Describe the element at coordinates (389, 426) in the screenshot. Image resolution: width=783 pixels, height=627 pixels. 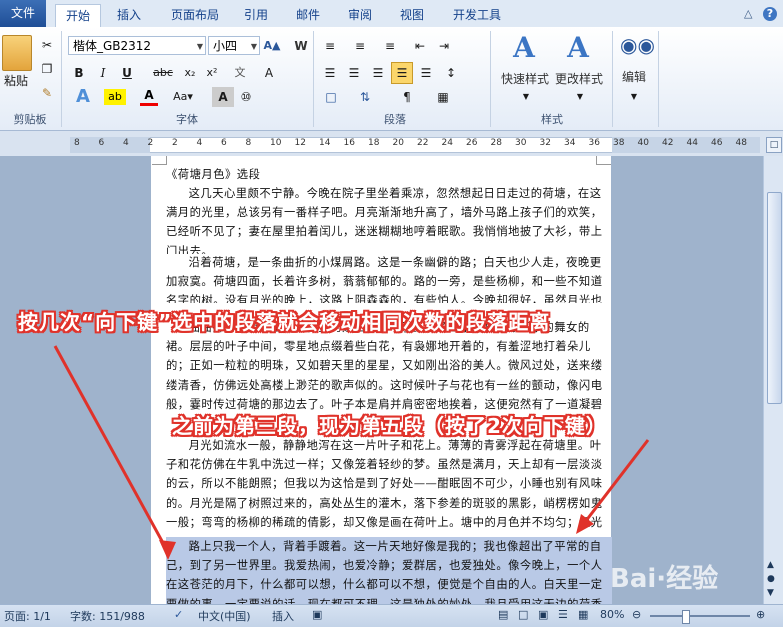
I see `callout-middle: 之前为第三段，现为第五段（按了2次向下键）` at that location.